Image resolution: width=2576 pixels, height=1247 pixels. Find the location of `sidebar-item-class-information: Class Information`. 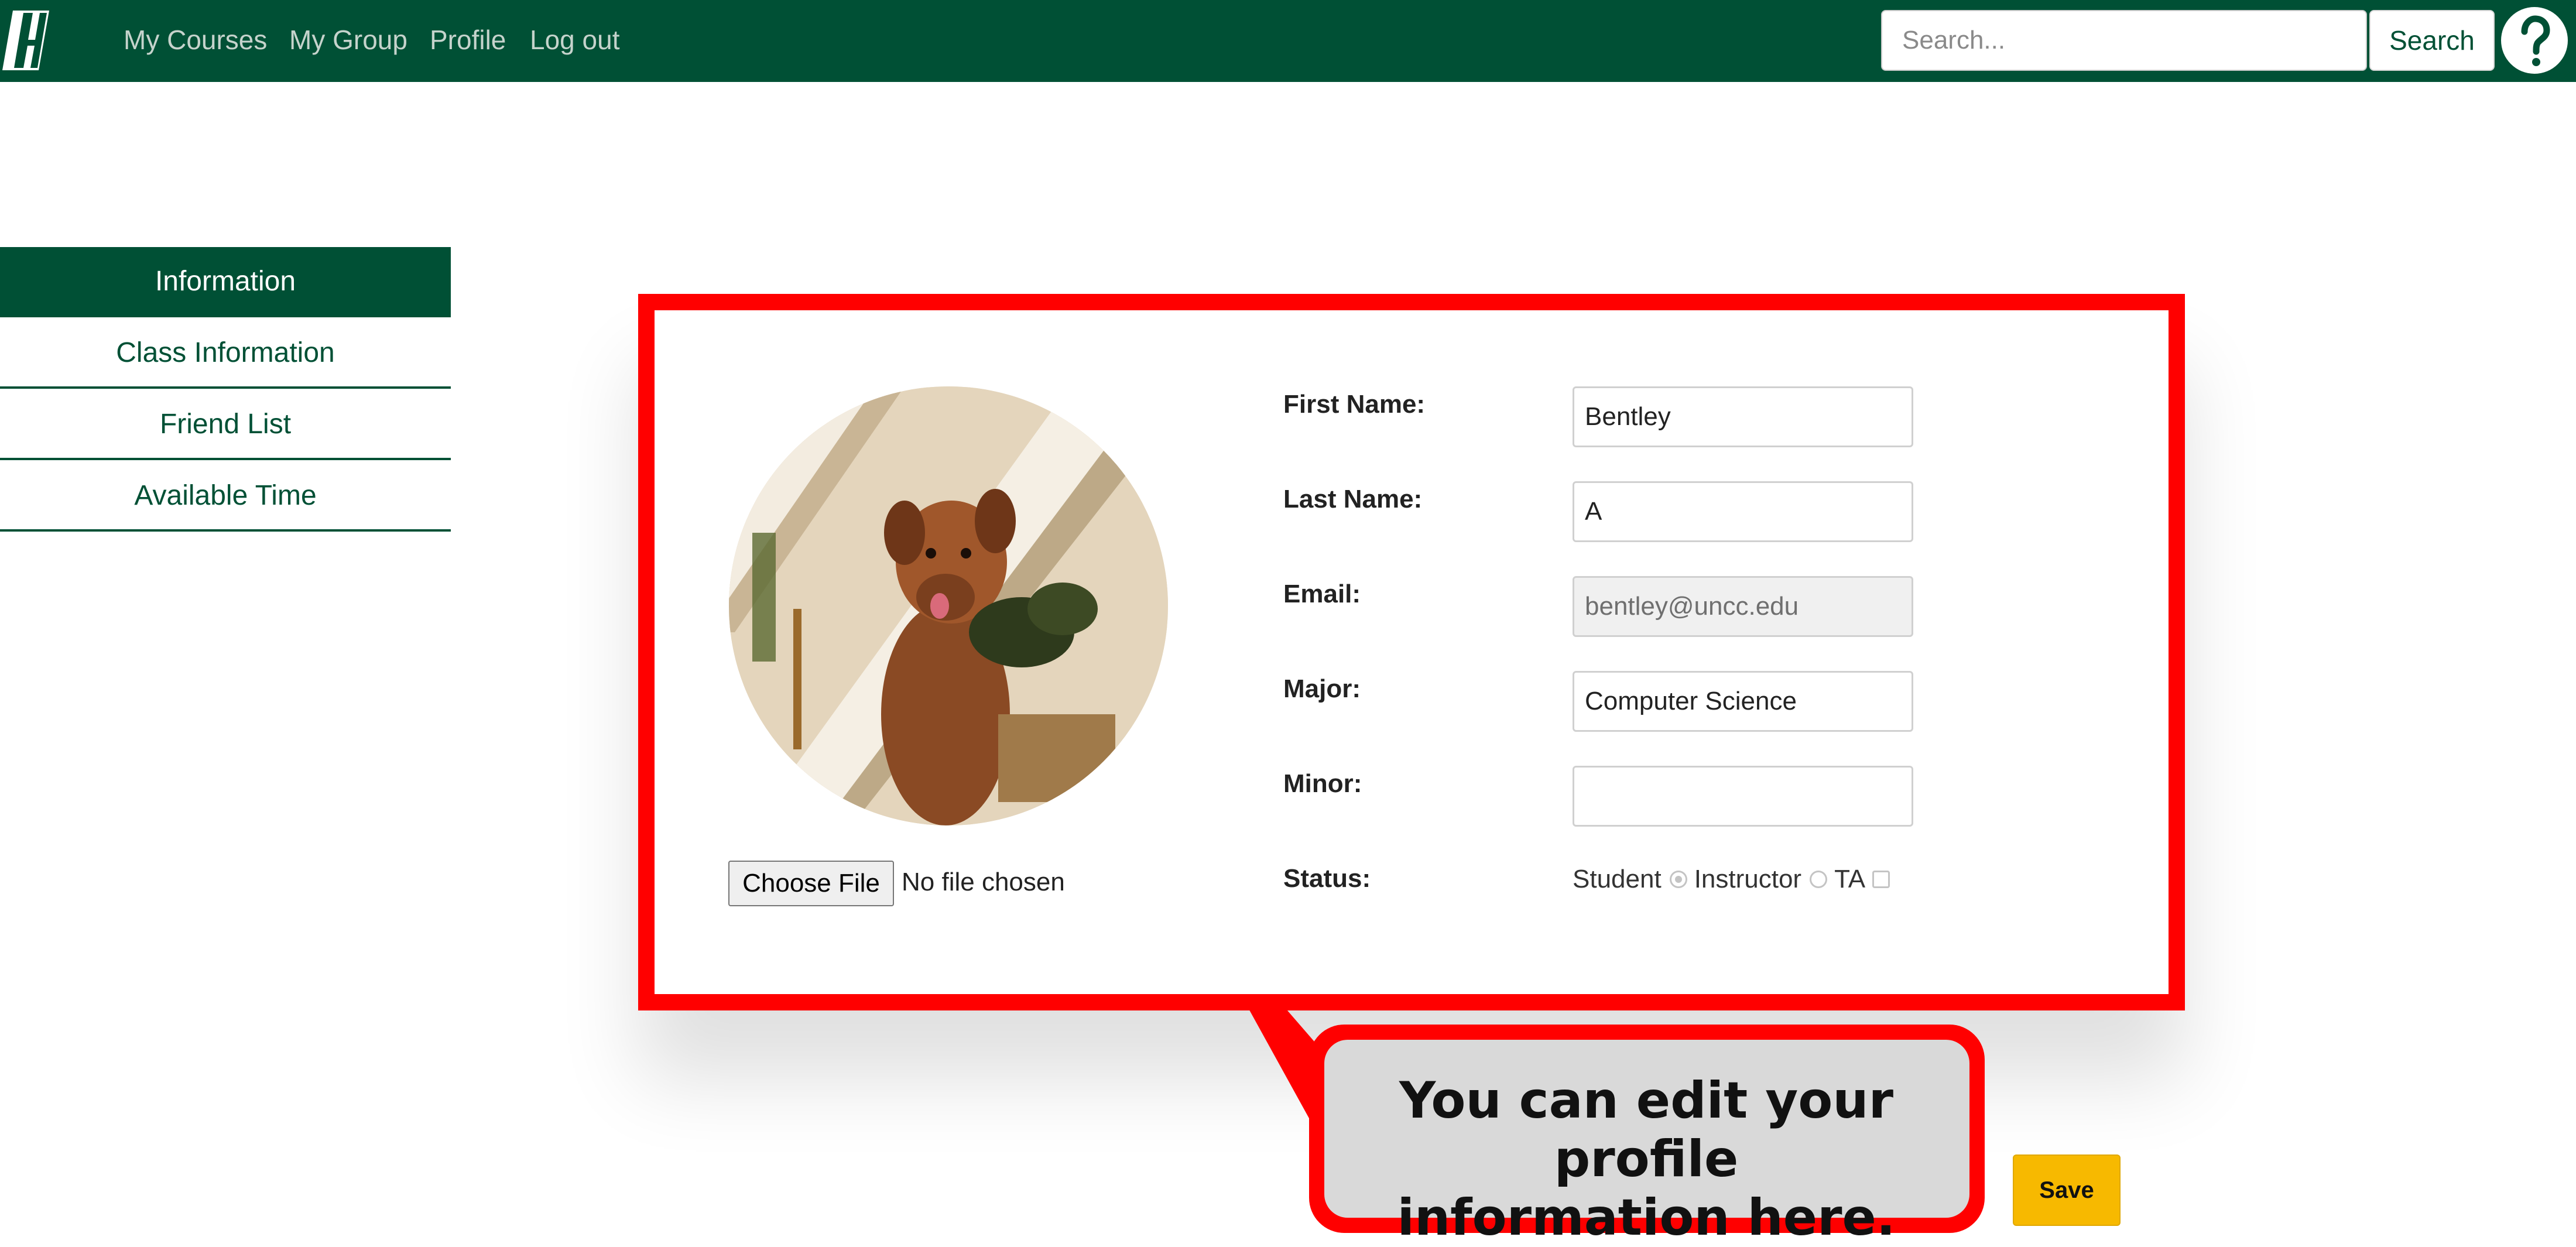

sidebar-item-class-information: Class Information is located at coordinates (225, 353).